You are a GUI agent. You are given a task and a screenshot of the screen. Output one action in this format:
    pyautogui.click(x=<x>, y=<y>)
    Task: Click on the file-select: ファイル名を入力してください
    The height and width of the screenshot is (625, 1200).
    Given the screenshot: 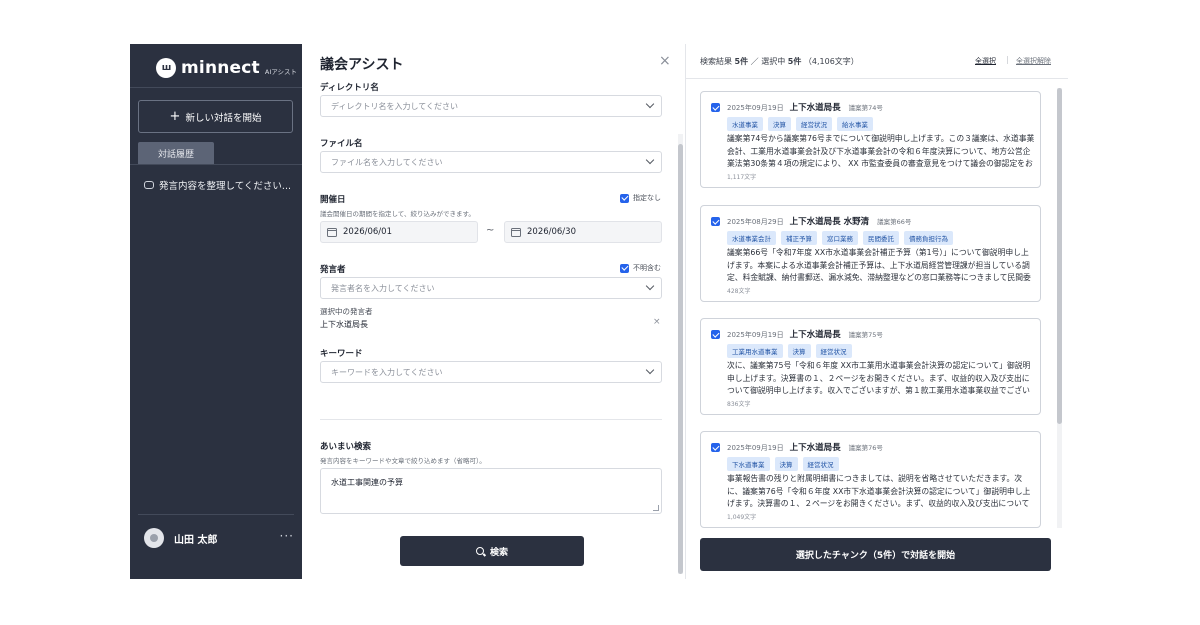 What is the action you would take?
    pyautogui.click(x=491, y=162)
    